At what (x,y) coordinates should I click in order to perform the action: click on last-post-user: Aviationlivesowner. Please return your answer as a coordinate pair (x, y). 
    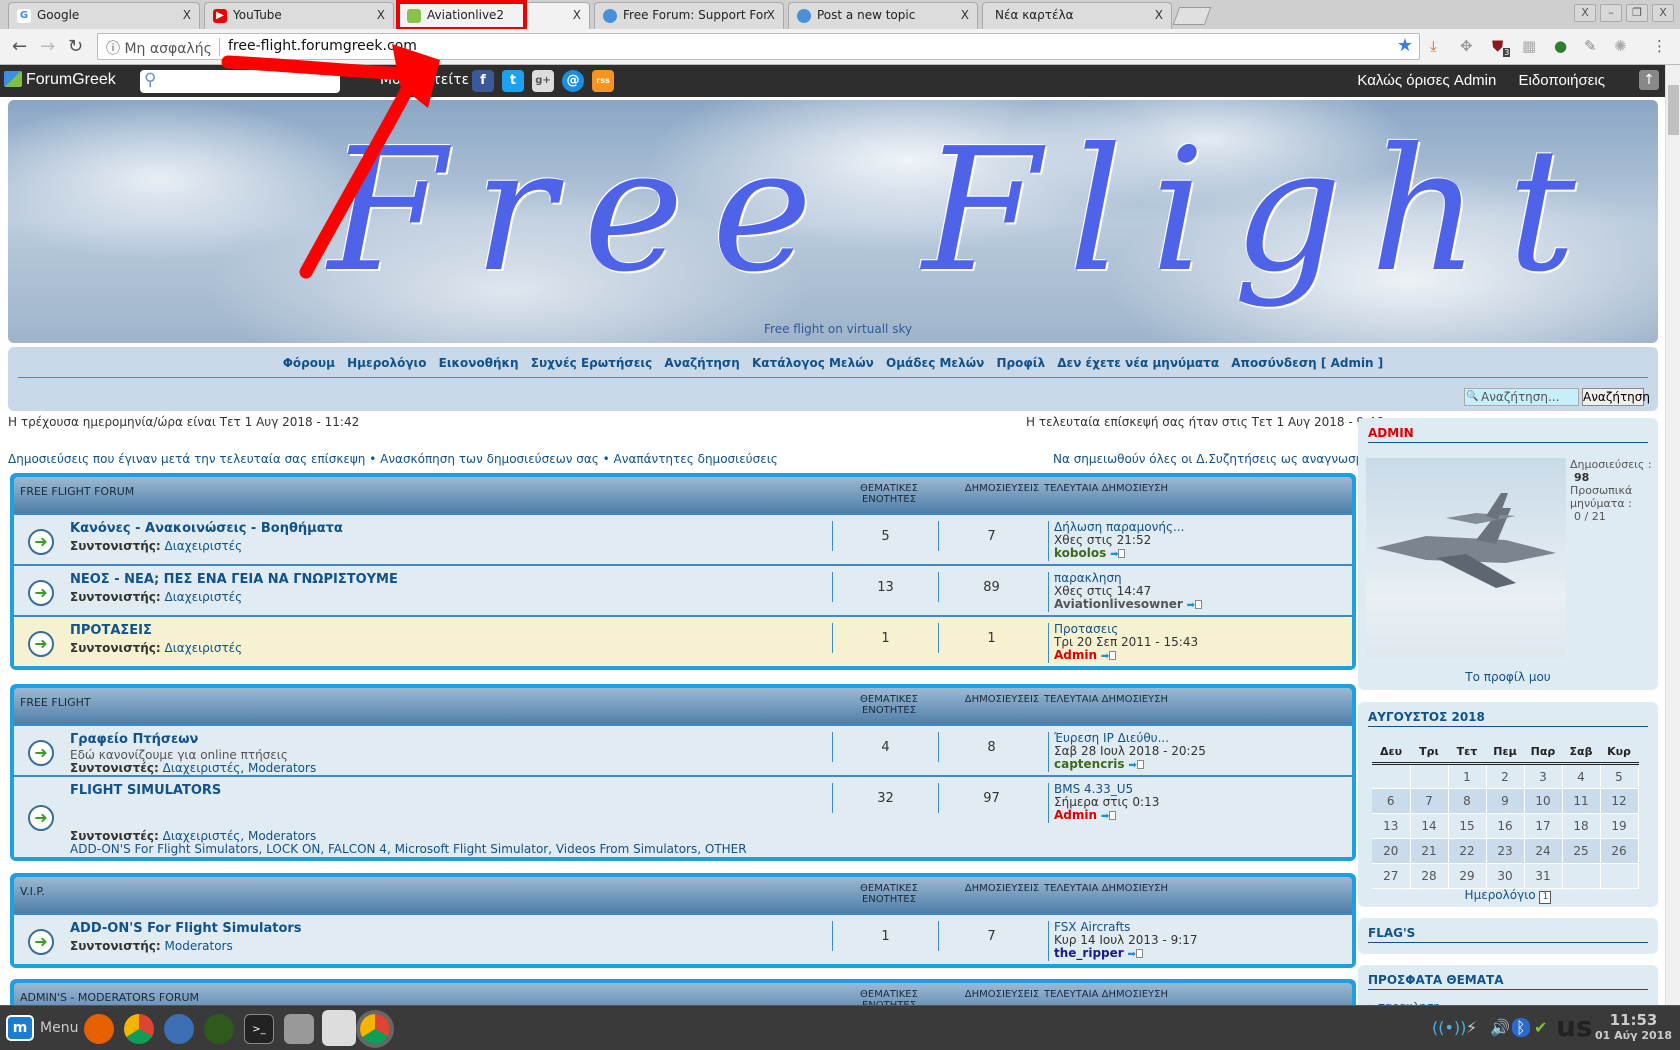
    Looking at the image, I should click on (1118, 604).